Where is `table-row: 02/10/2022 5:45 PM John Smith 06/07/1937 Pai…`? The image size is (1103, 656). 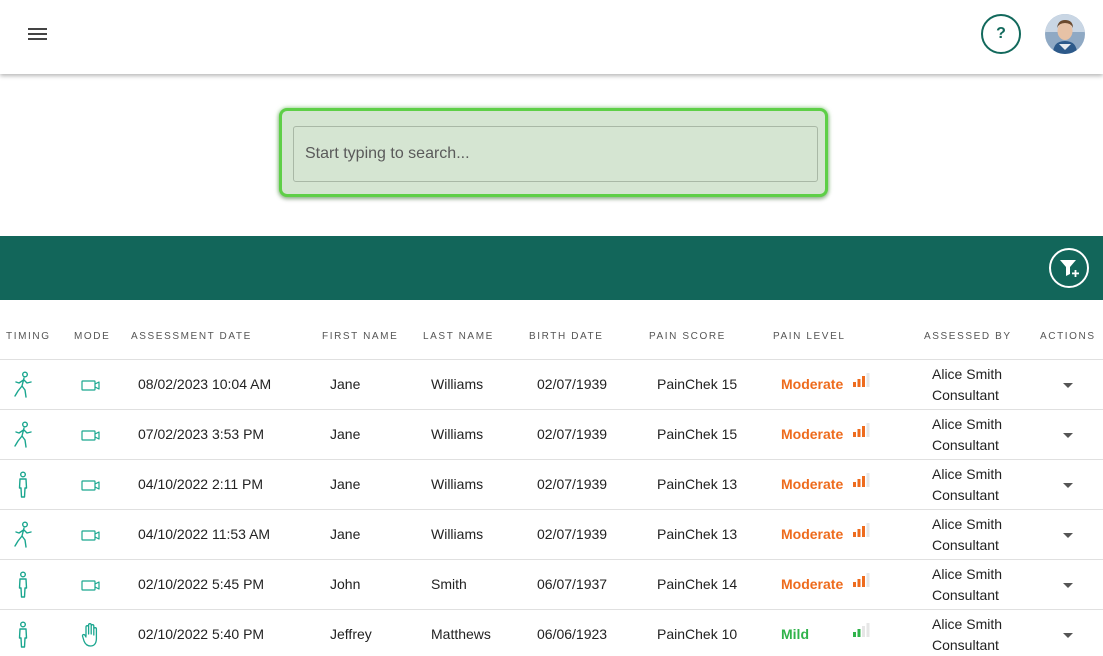 table-row: 02/10/2022 5:45 PM John Smith 06/07/1937 Pai… is located at coordinates (551, 585).